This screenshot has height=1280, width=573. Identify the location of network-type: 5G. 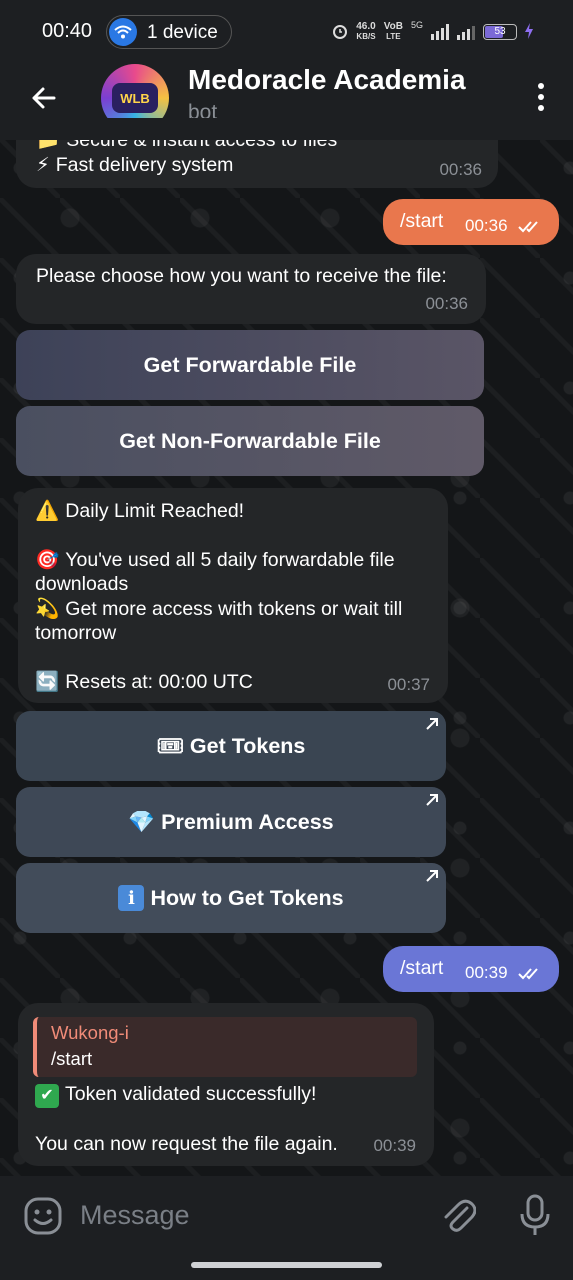
(416, 25).